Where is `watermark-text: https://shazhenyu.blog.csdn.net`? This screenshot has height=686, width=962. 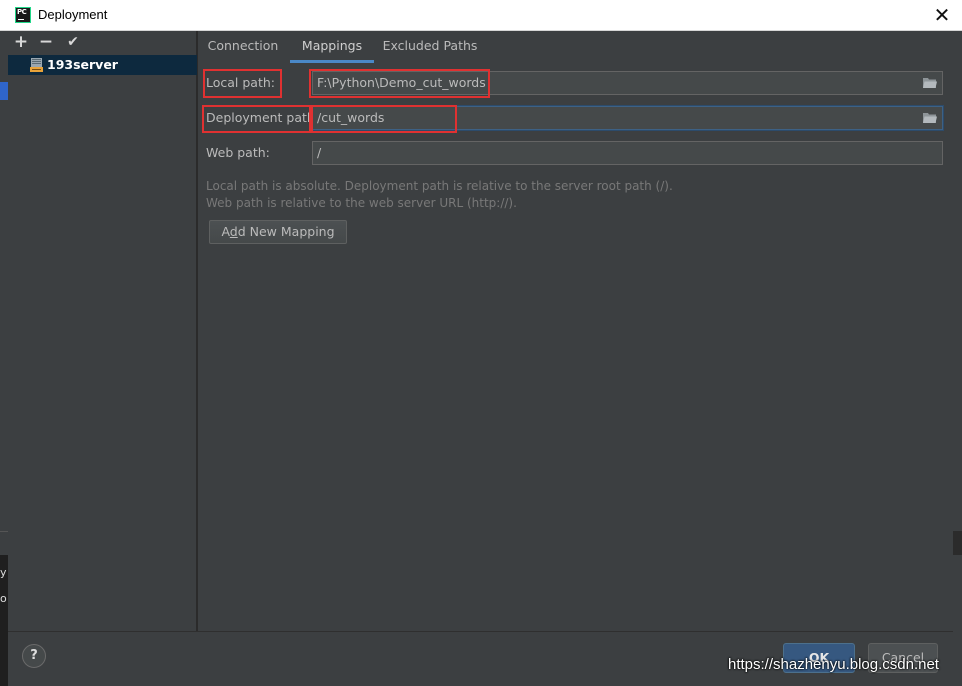
watermark-text: https://shazhenyu.blog.csdn.net is located at coordinates (833, 664).